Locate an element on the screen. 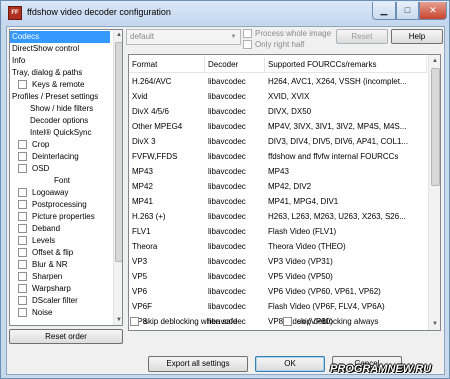 Image resolution: width=450 pixels, height=379 pixels. tree-item: Picture properties is located at coordinates (61, 217).